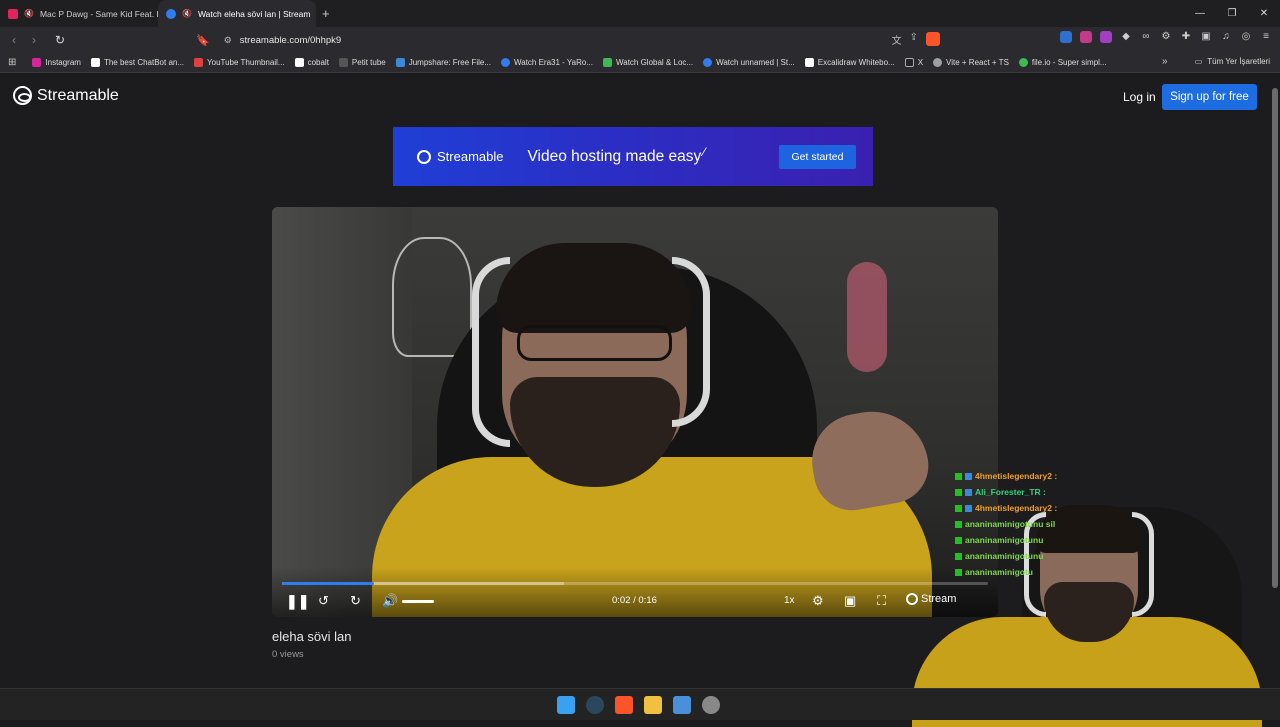 The width and height of the screenshot is (1280, 727). I want to click on site-info-icon: ⚙, so click(228, 40).